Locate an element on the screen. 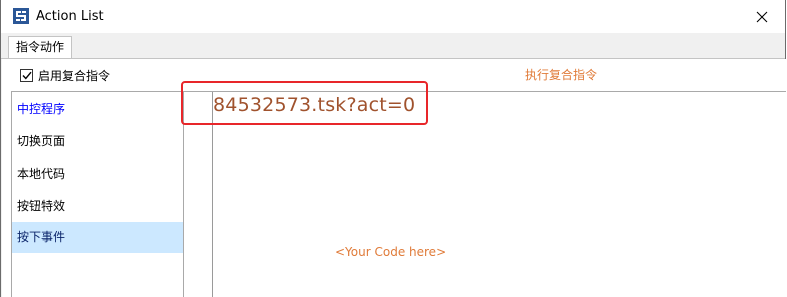  list-item-button-effect: 按钮特效 is located at coordinates (97, 206).